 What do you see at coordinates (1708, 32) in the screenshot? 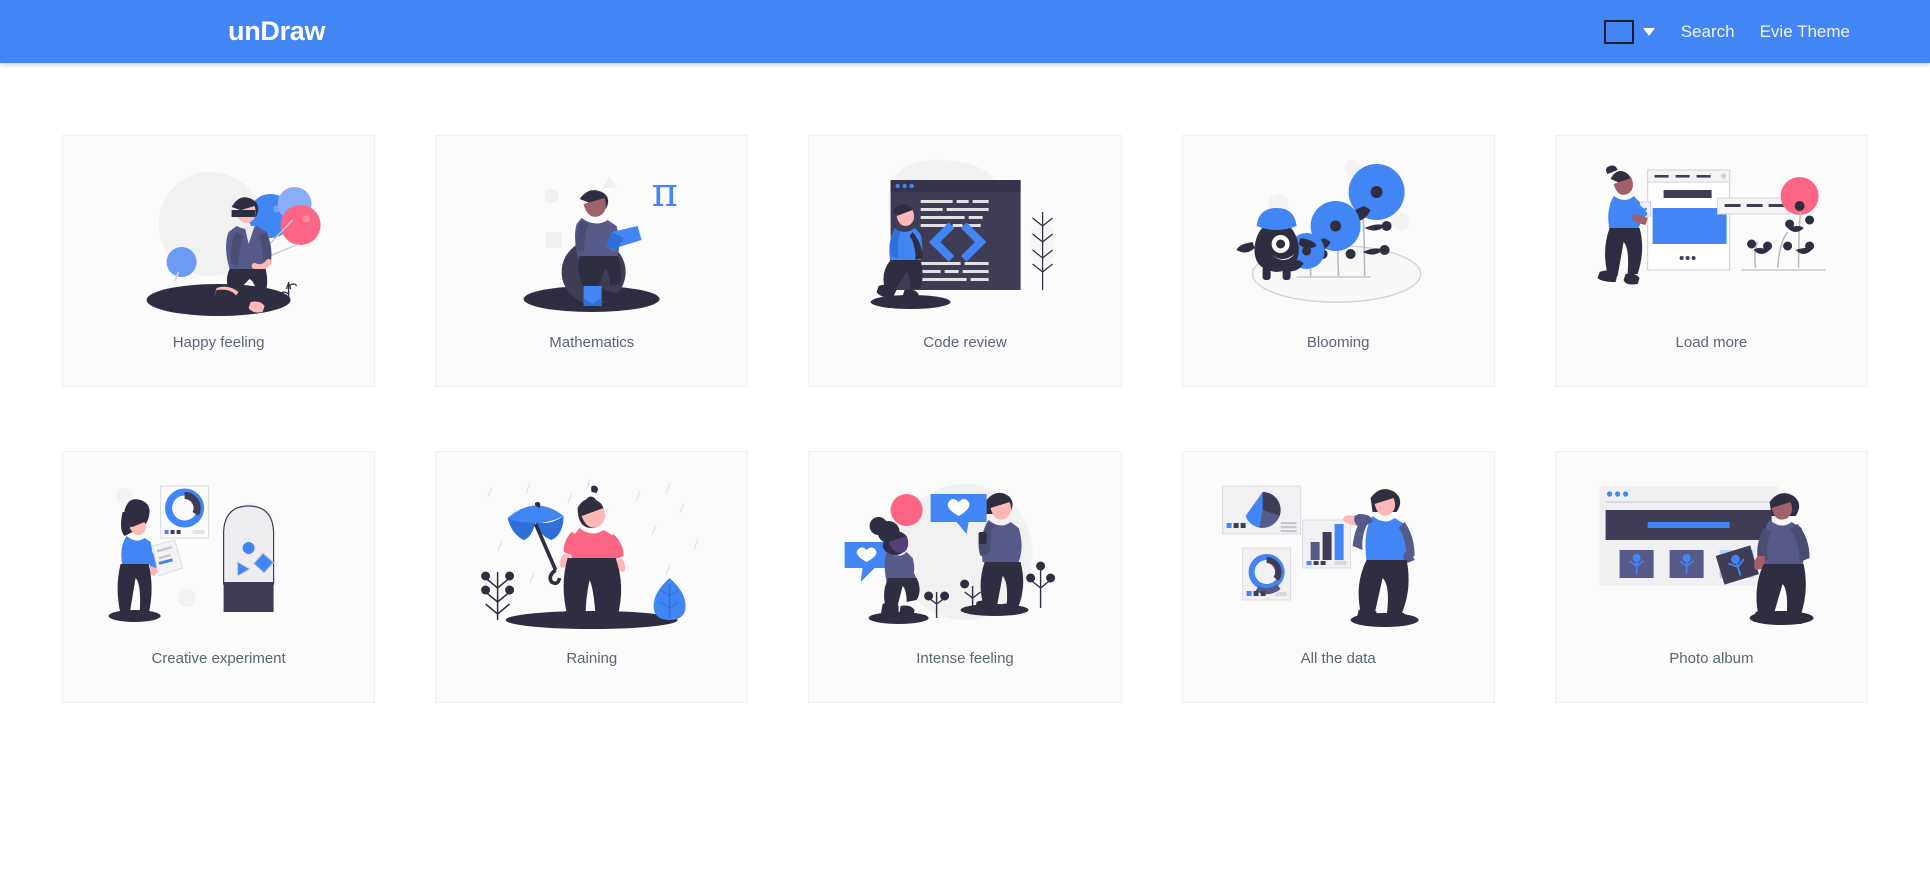
I see `nav-link-search: Search` at bounding box center [1708, 32].